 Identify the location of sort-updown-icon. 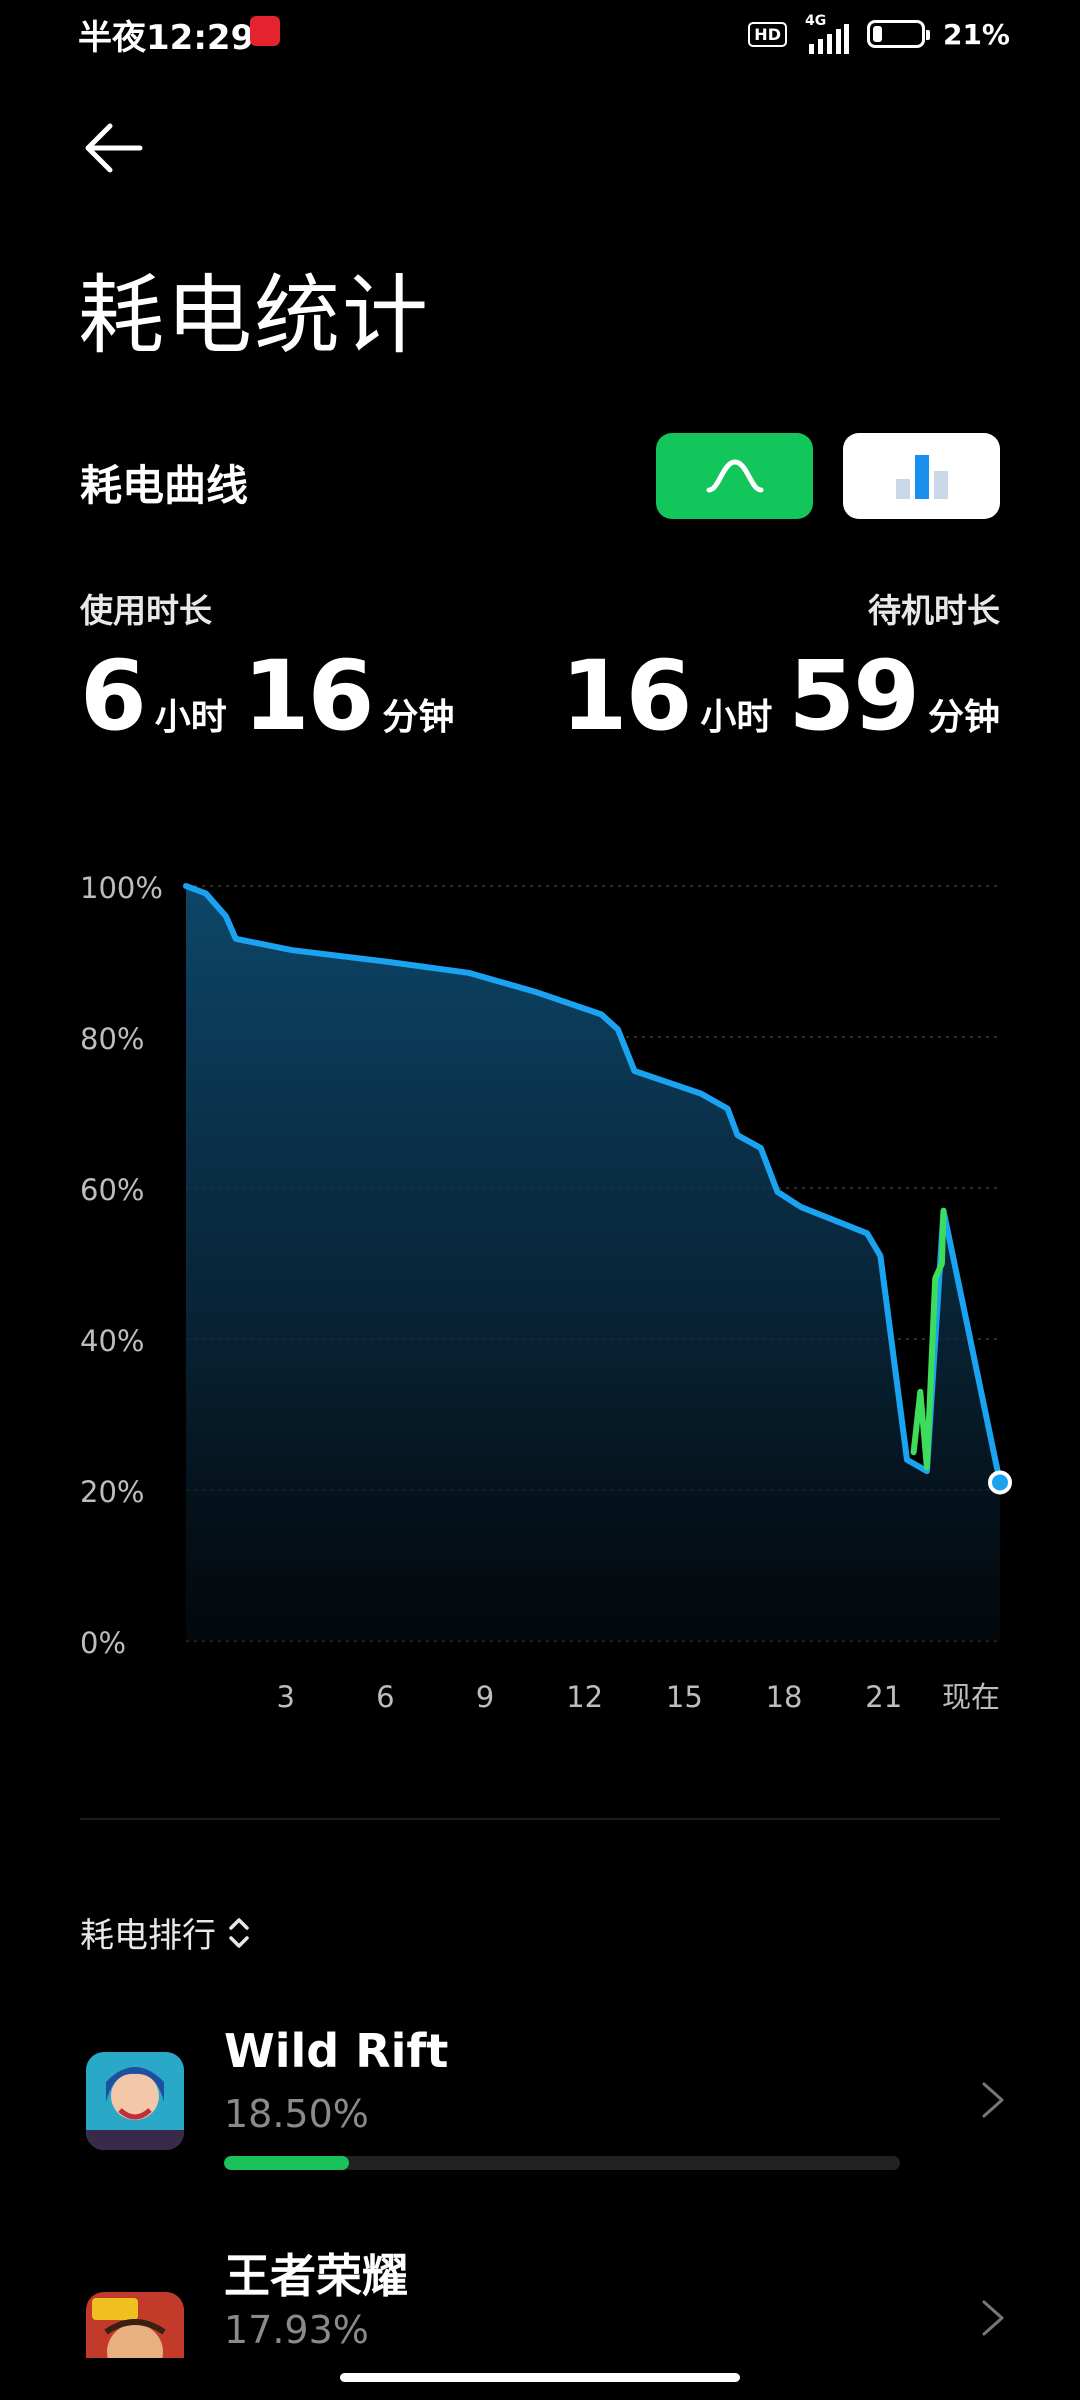
(239, 1932).